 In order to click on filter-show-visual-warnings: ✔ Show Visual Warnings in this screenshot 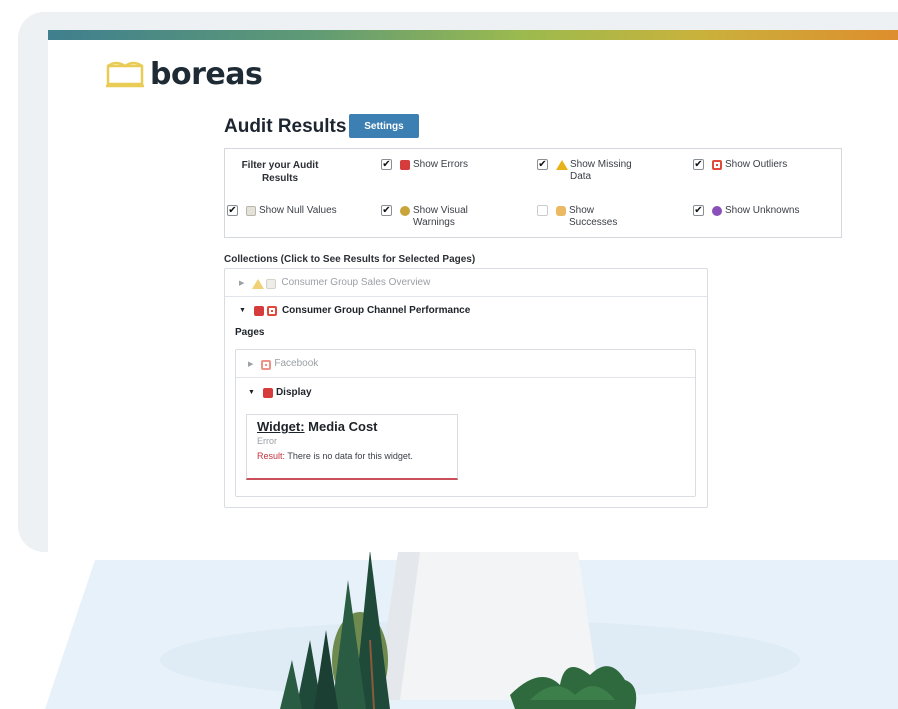, I will do `click(441, 217)`.